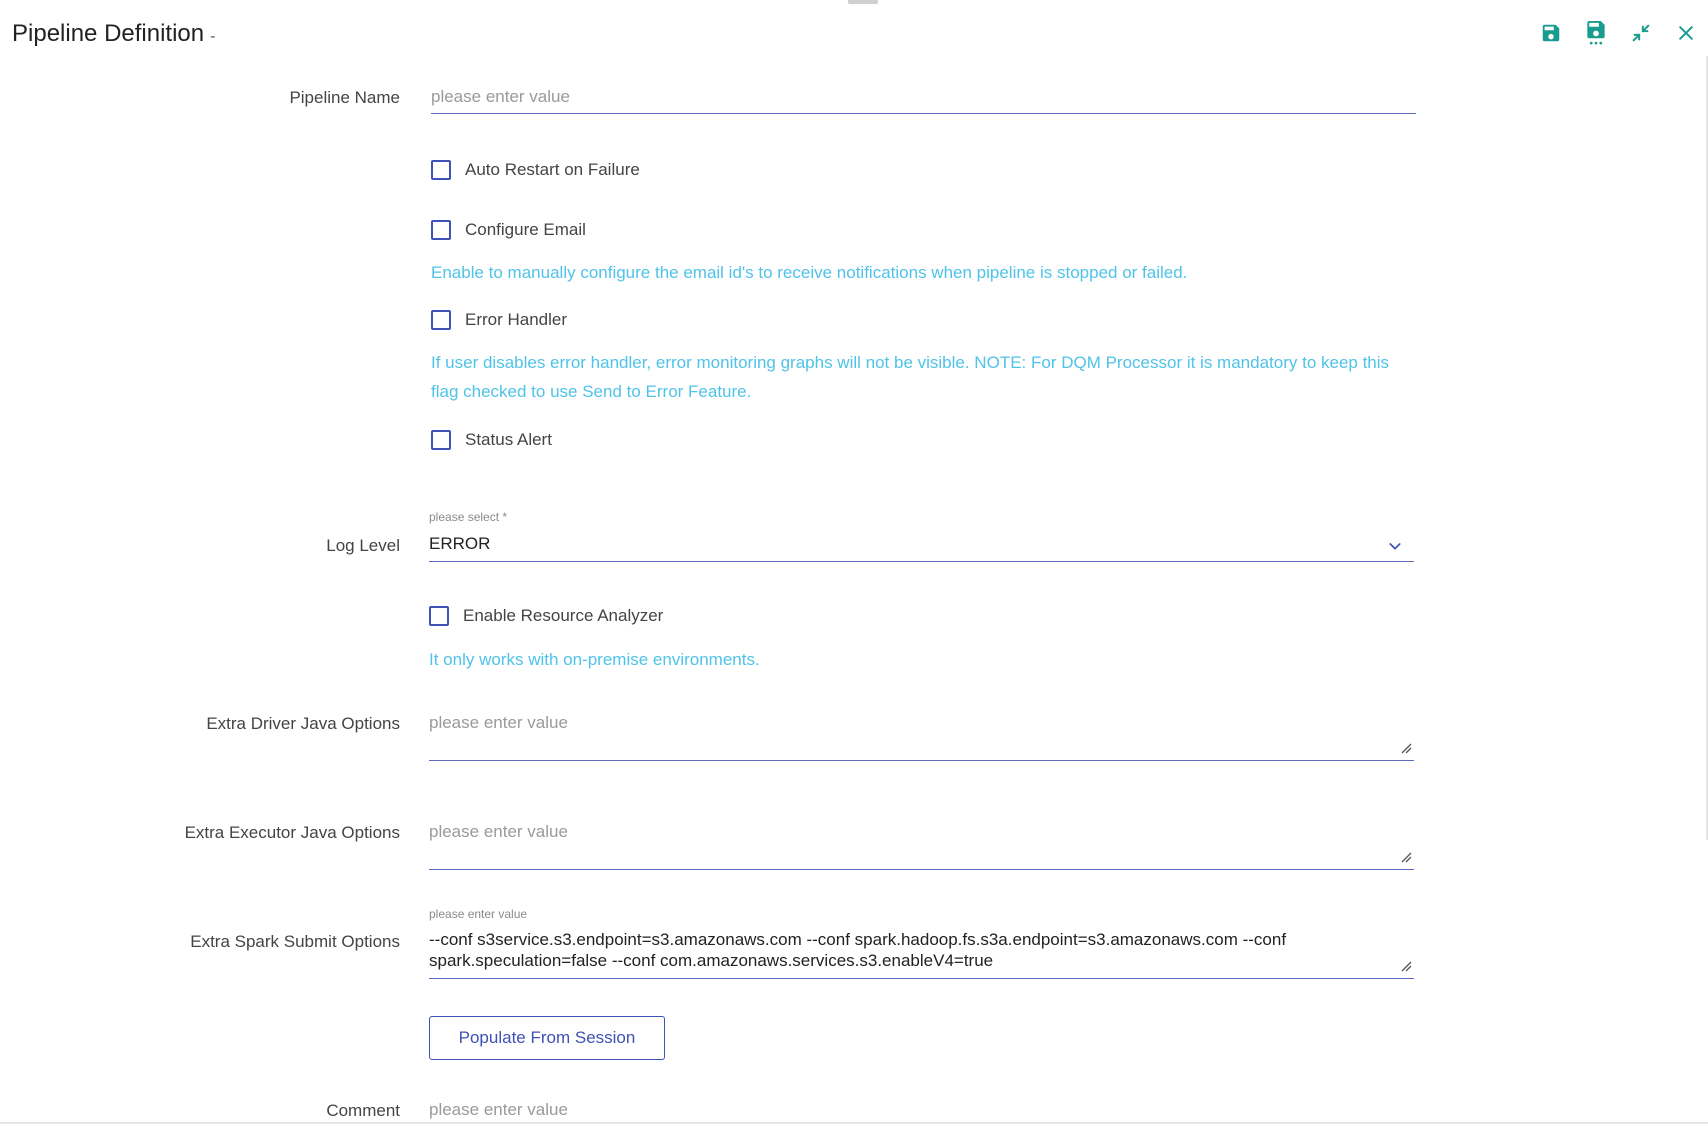 This screenshot has height=1126, width=1708. What do you see at coordinates (516, 319) in the screenshot?
I see `error-handler-label: Error Handler` at bounding box center [516, 319].